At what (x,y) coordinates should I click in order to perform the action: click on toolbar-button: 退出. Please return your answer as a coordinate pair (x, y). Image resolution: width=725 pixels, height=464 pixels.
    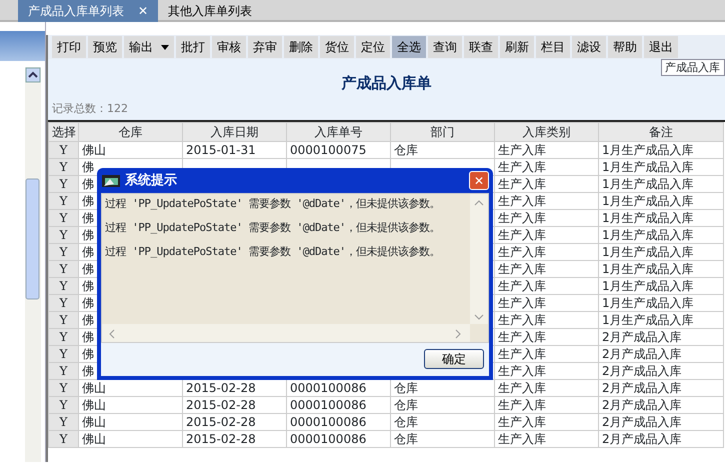
    Looking at the image, I should click on (661, 47).